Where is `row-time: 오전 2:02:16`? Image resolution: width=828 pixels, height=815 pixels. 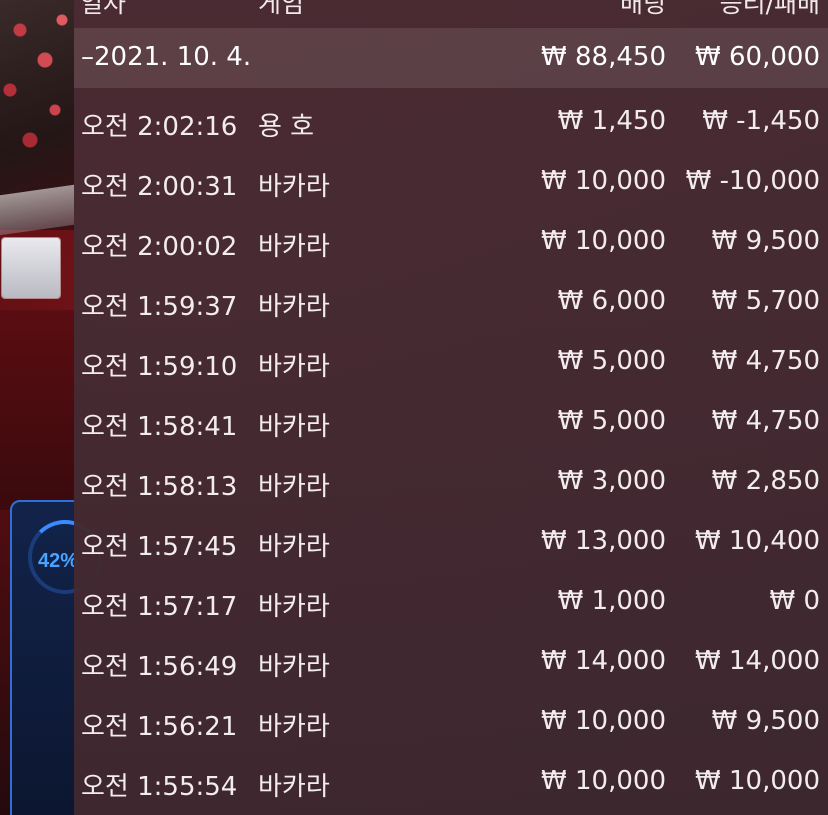
row-time: 오전 2:02:16 is located at coordinates (159, 127).